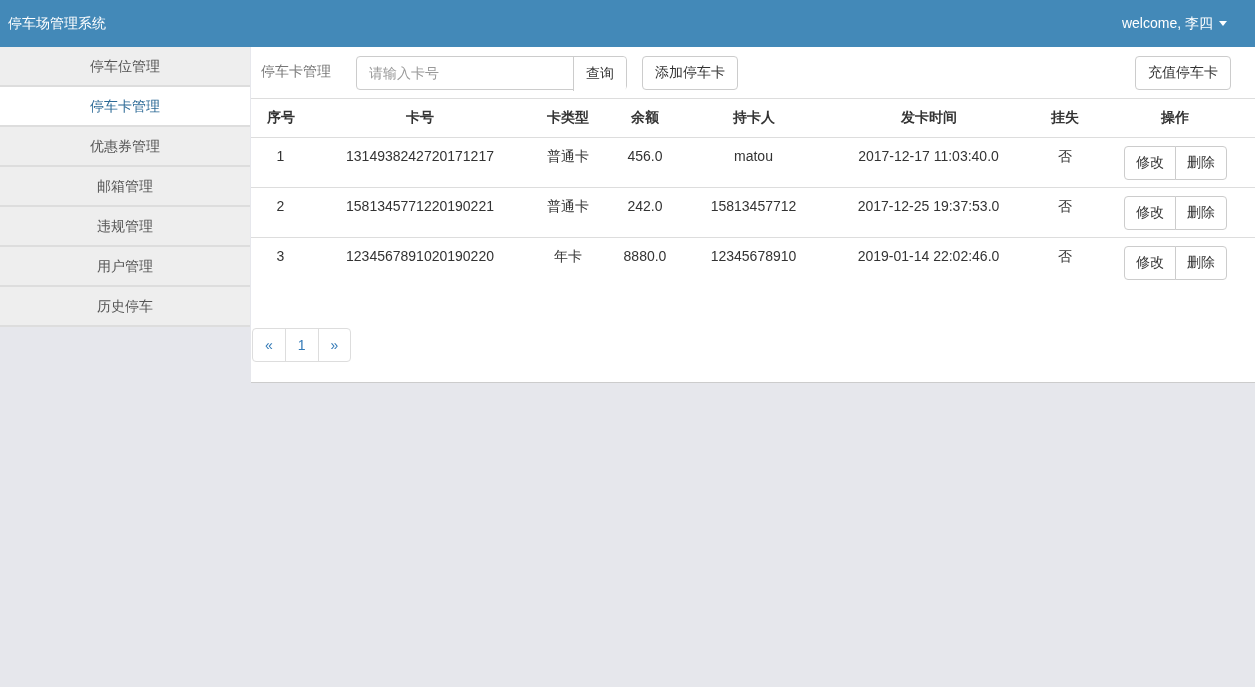 This screenshot has width=1255, height=687. What do you see at coordinates (125, 307) in the screenshot?
I see `sidebar-item: 历史停车` at bounding box center [125, 307].